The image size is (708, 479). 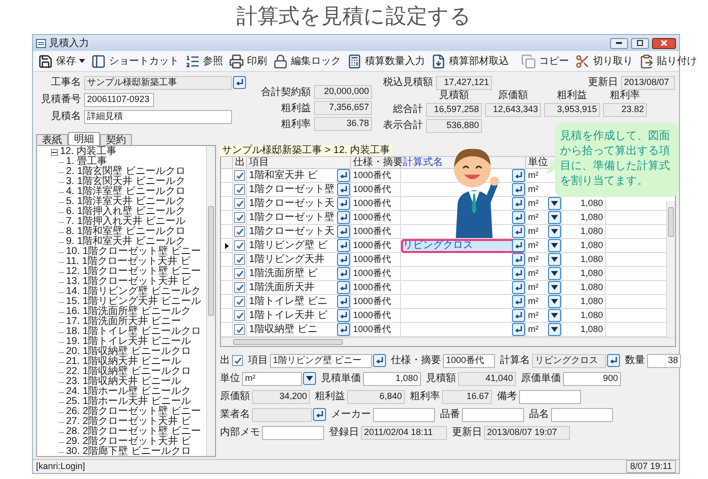 I want to click on text-field: 16,597,258, so click(x=454, y=109).